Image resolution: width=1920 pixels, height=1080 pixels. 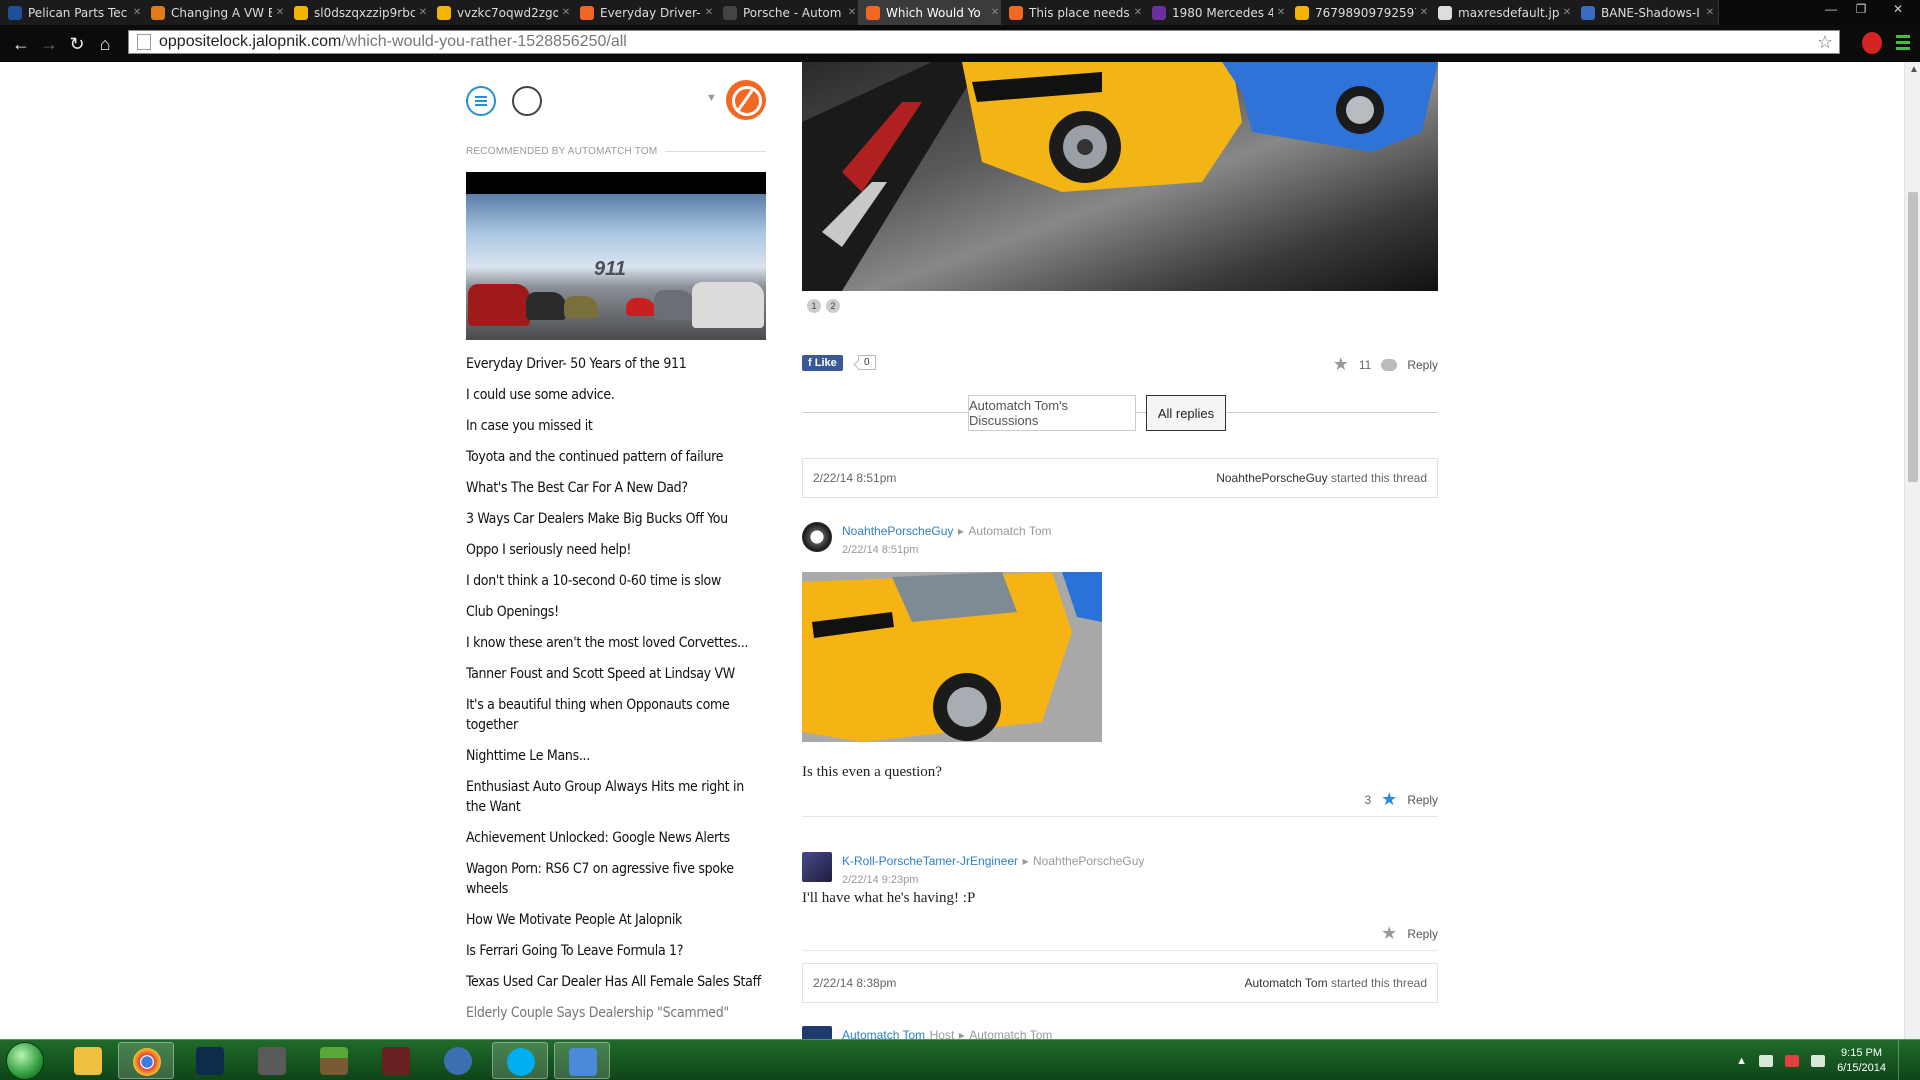 I want to click on comment-author: K-Roll-PorscheTamer-JrEngineer, so click(x=930, y=861).